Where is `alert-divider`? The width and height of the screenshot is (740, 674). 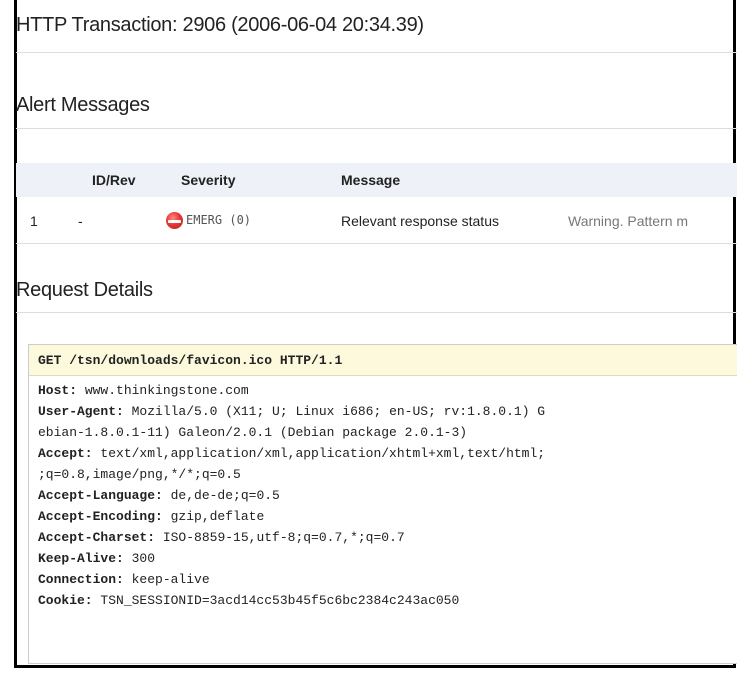 alert-divider is located at coordinates (376, 128).